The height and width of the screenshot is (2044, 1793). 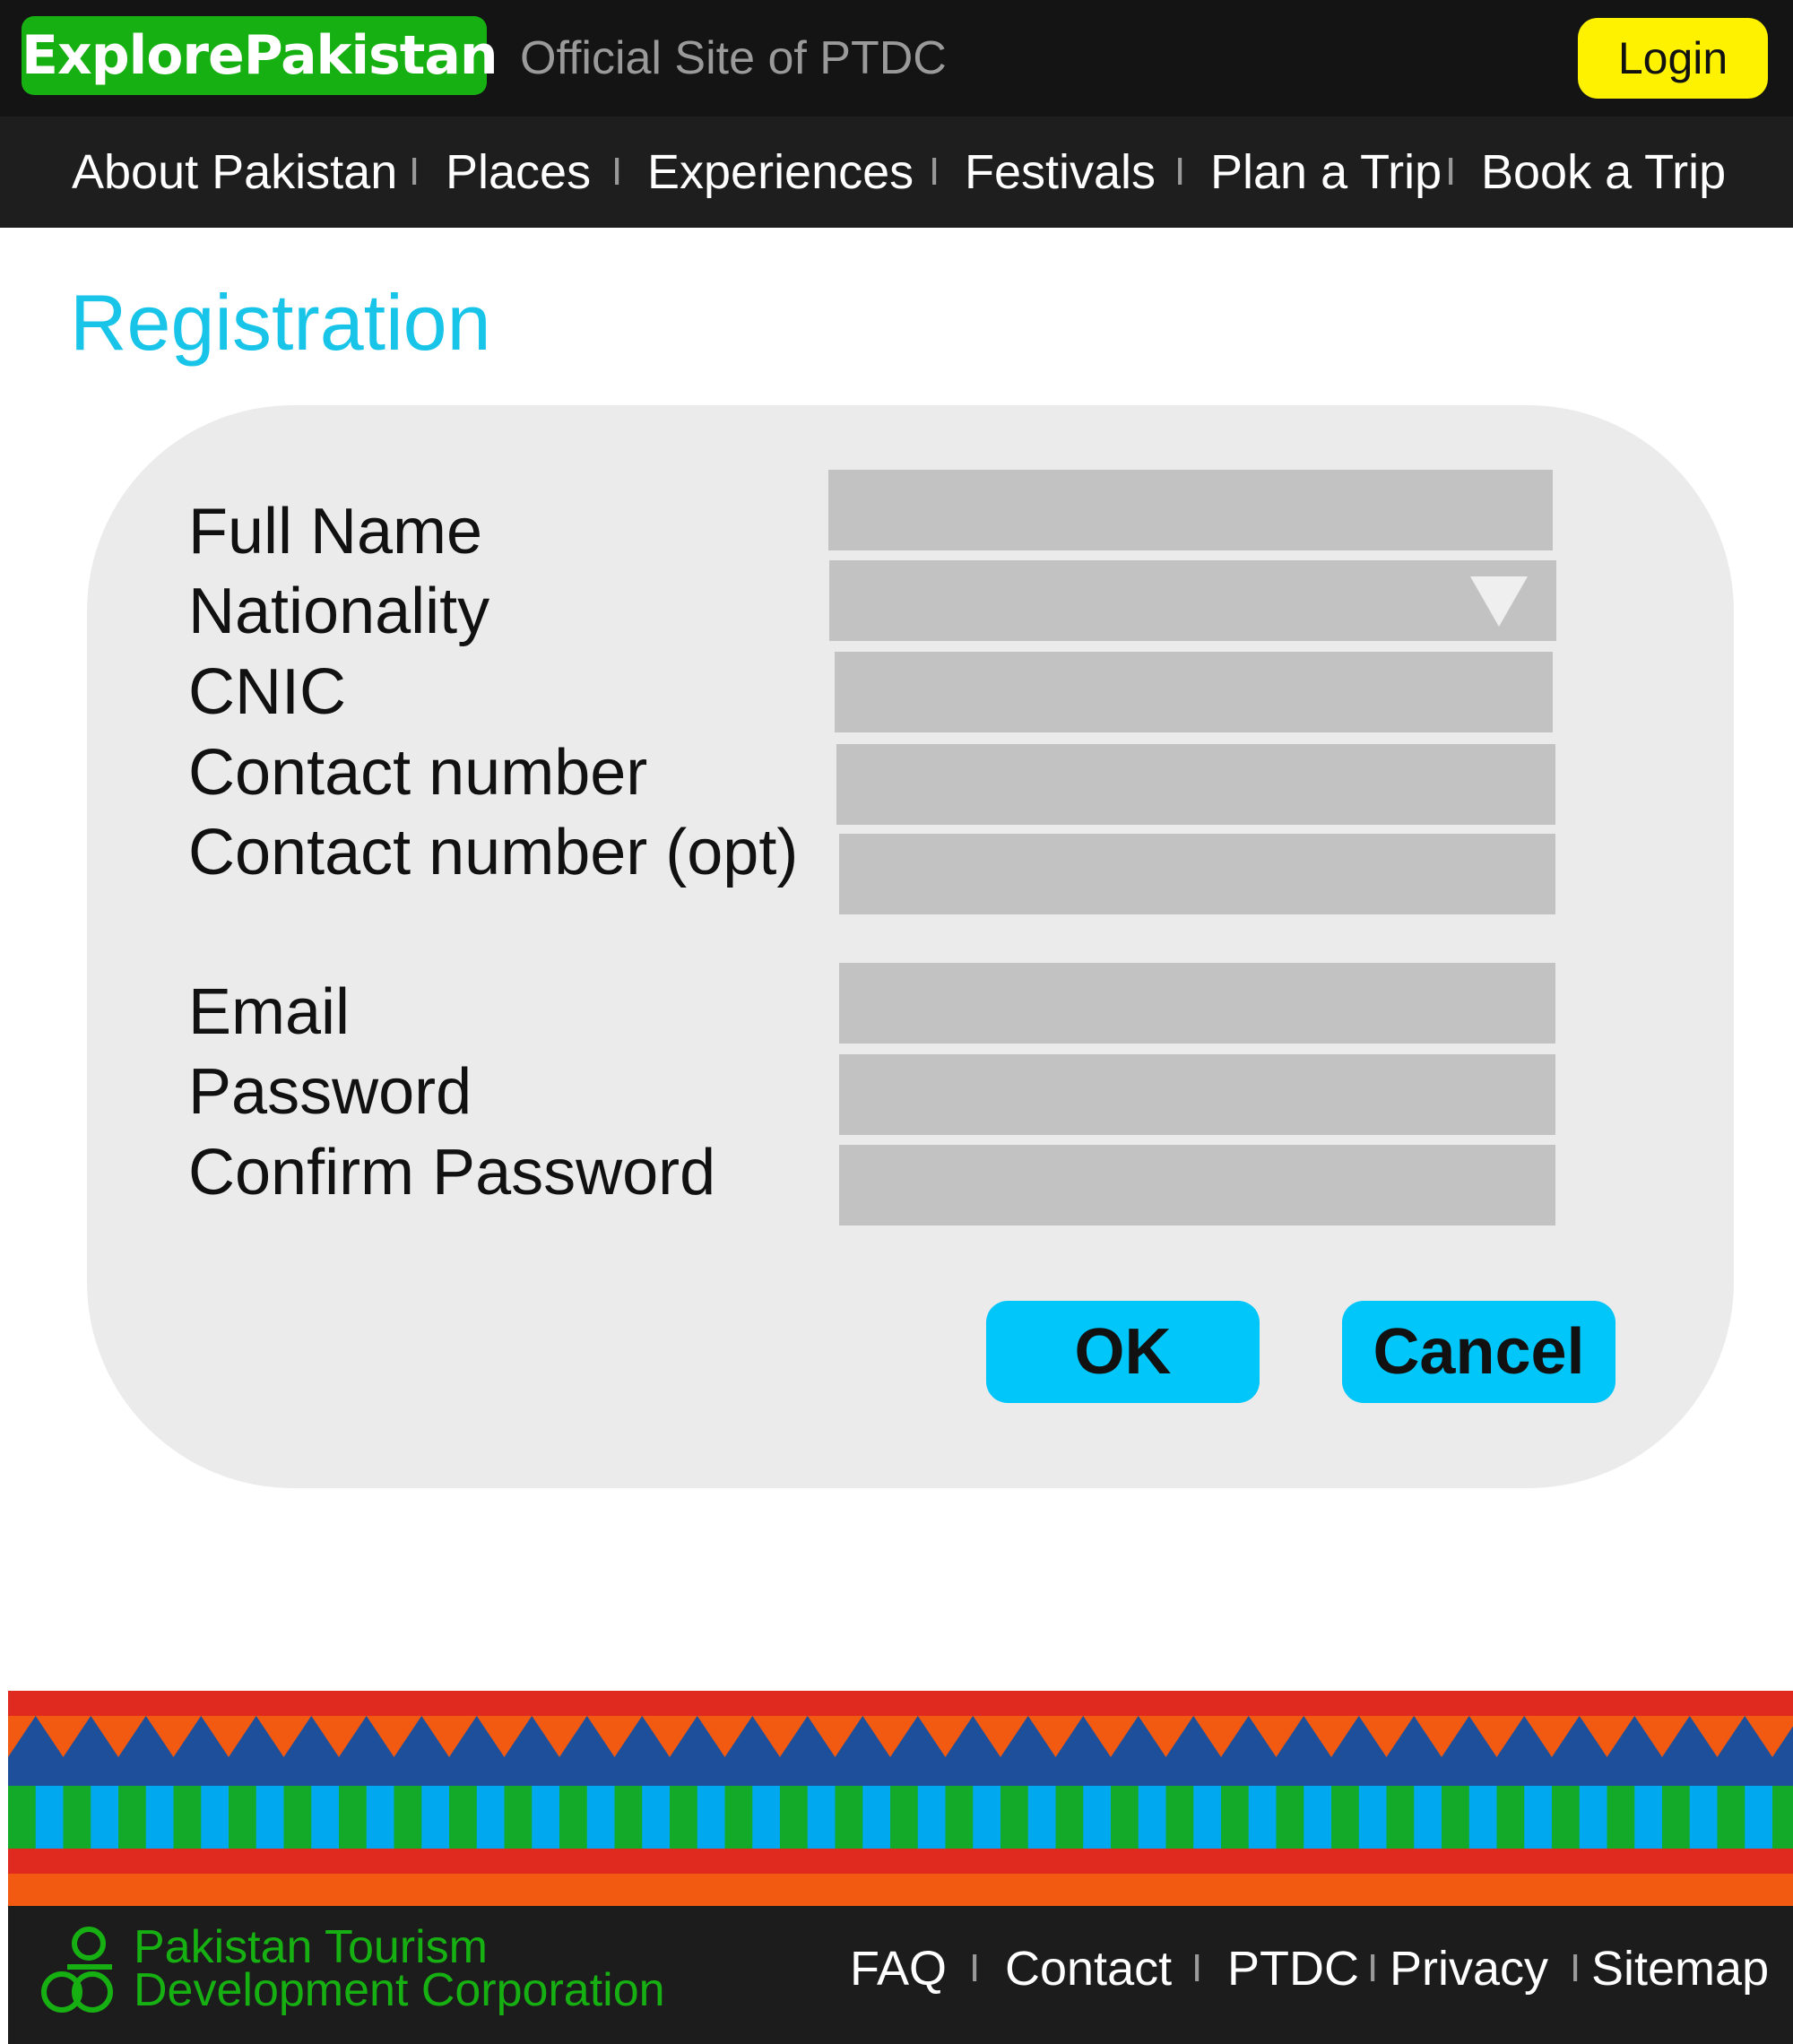 What do you see at coordinates (1197, 874) in the screenshot?
I see `contact-number-optional-input` at bounding box center [1197, 874].